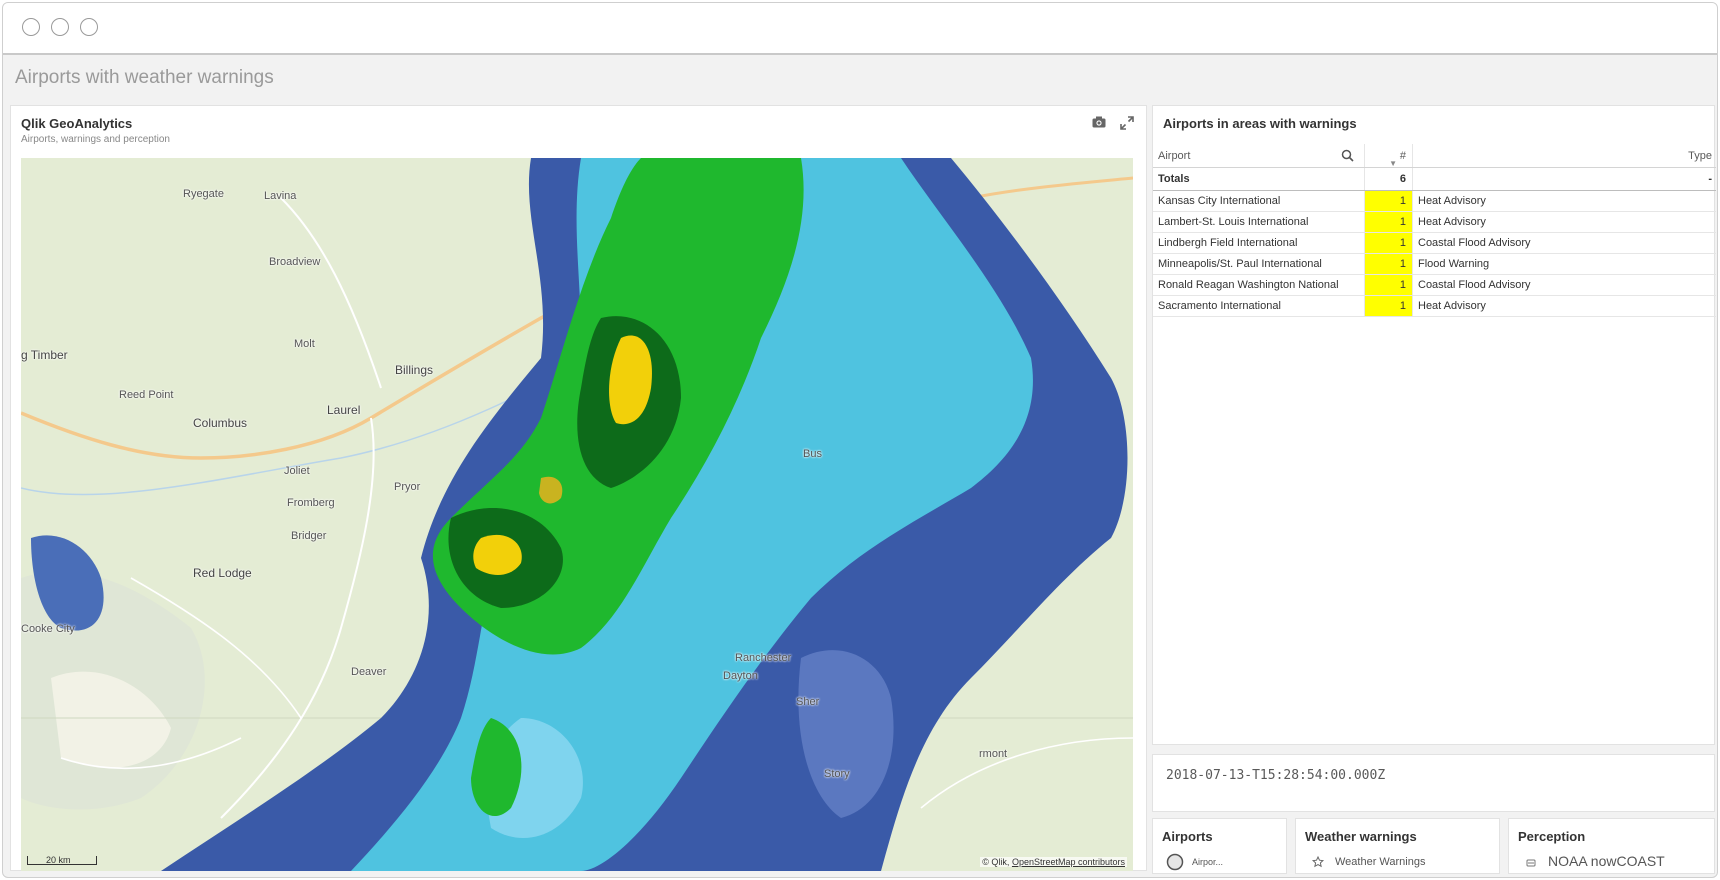 Image resolution: width=1720 pixels, height=880 pixels. What do you see at coordinates (146, 395) in the screenshot?
I see `city-label: Reed Point` at bounding box center [146, 395].